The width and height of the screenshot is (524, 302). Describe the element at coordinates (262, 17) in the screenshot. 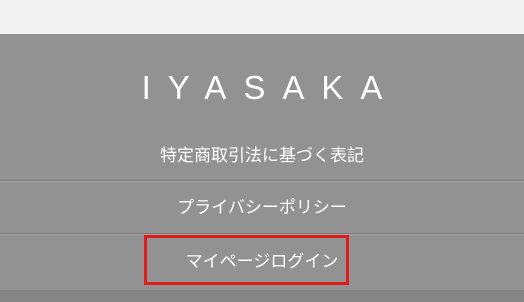

I see `page-top-area` at that location.